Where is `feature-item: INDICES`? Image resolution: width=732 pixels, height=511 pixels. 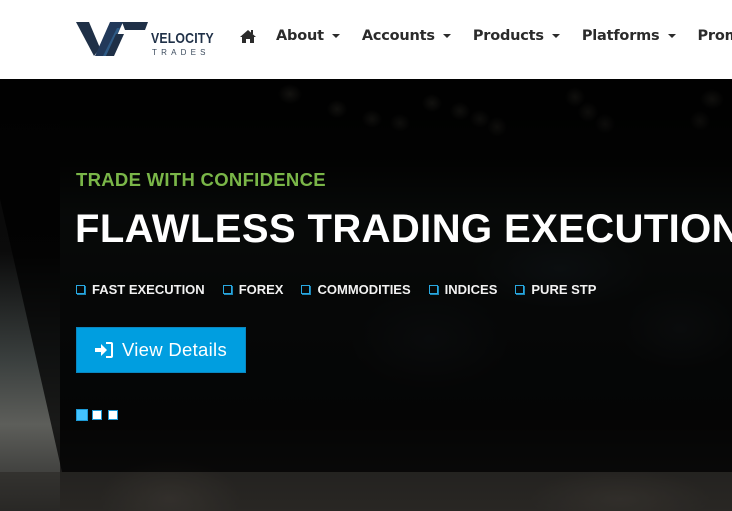
feature-item: INDICES is located at coordinates (463, 289).